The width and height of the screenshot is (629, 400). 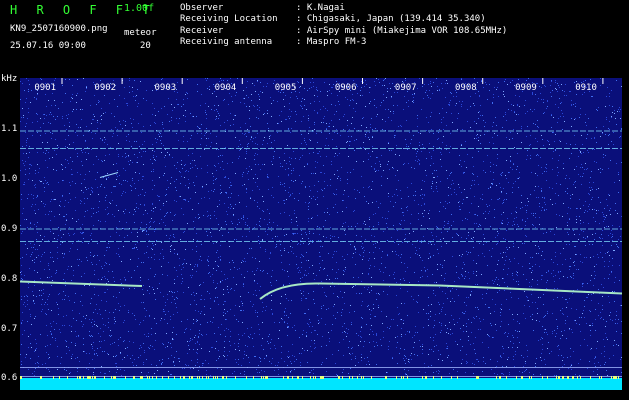 I want to click on x-tick-label: 0907, so click(x=406, y=88).